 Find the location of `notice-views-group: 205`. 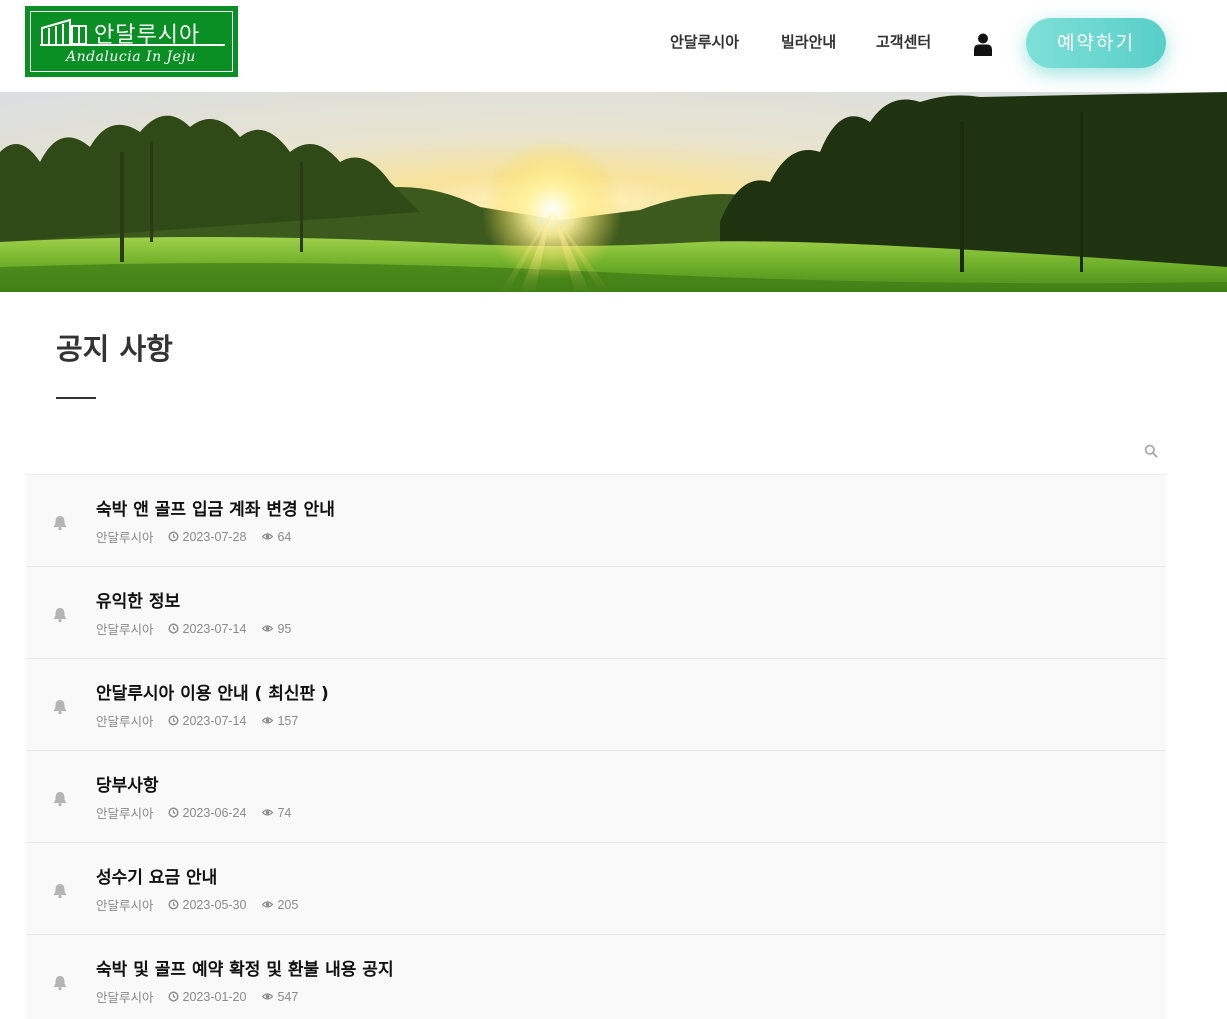

notice-views-group: 205 is located at coordinates (280, 905).